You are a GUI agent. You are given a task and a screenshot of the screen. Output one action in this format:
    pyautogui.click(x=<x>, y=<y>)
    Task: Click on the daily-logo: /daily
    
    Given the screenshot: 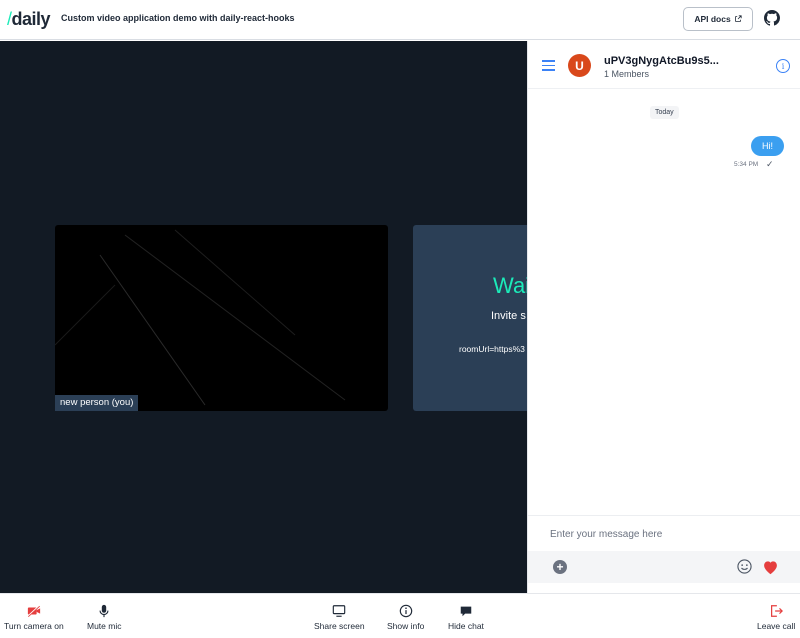 What is the action you would take?
    pyautogui.click(x=29, y=19)
    